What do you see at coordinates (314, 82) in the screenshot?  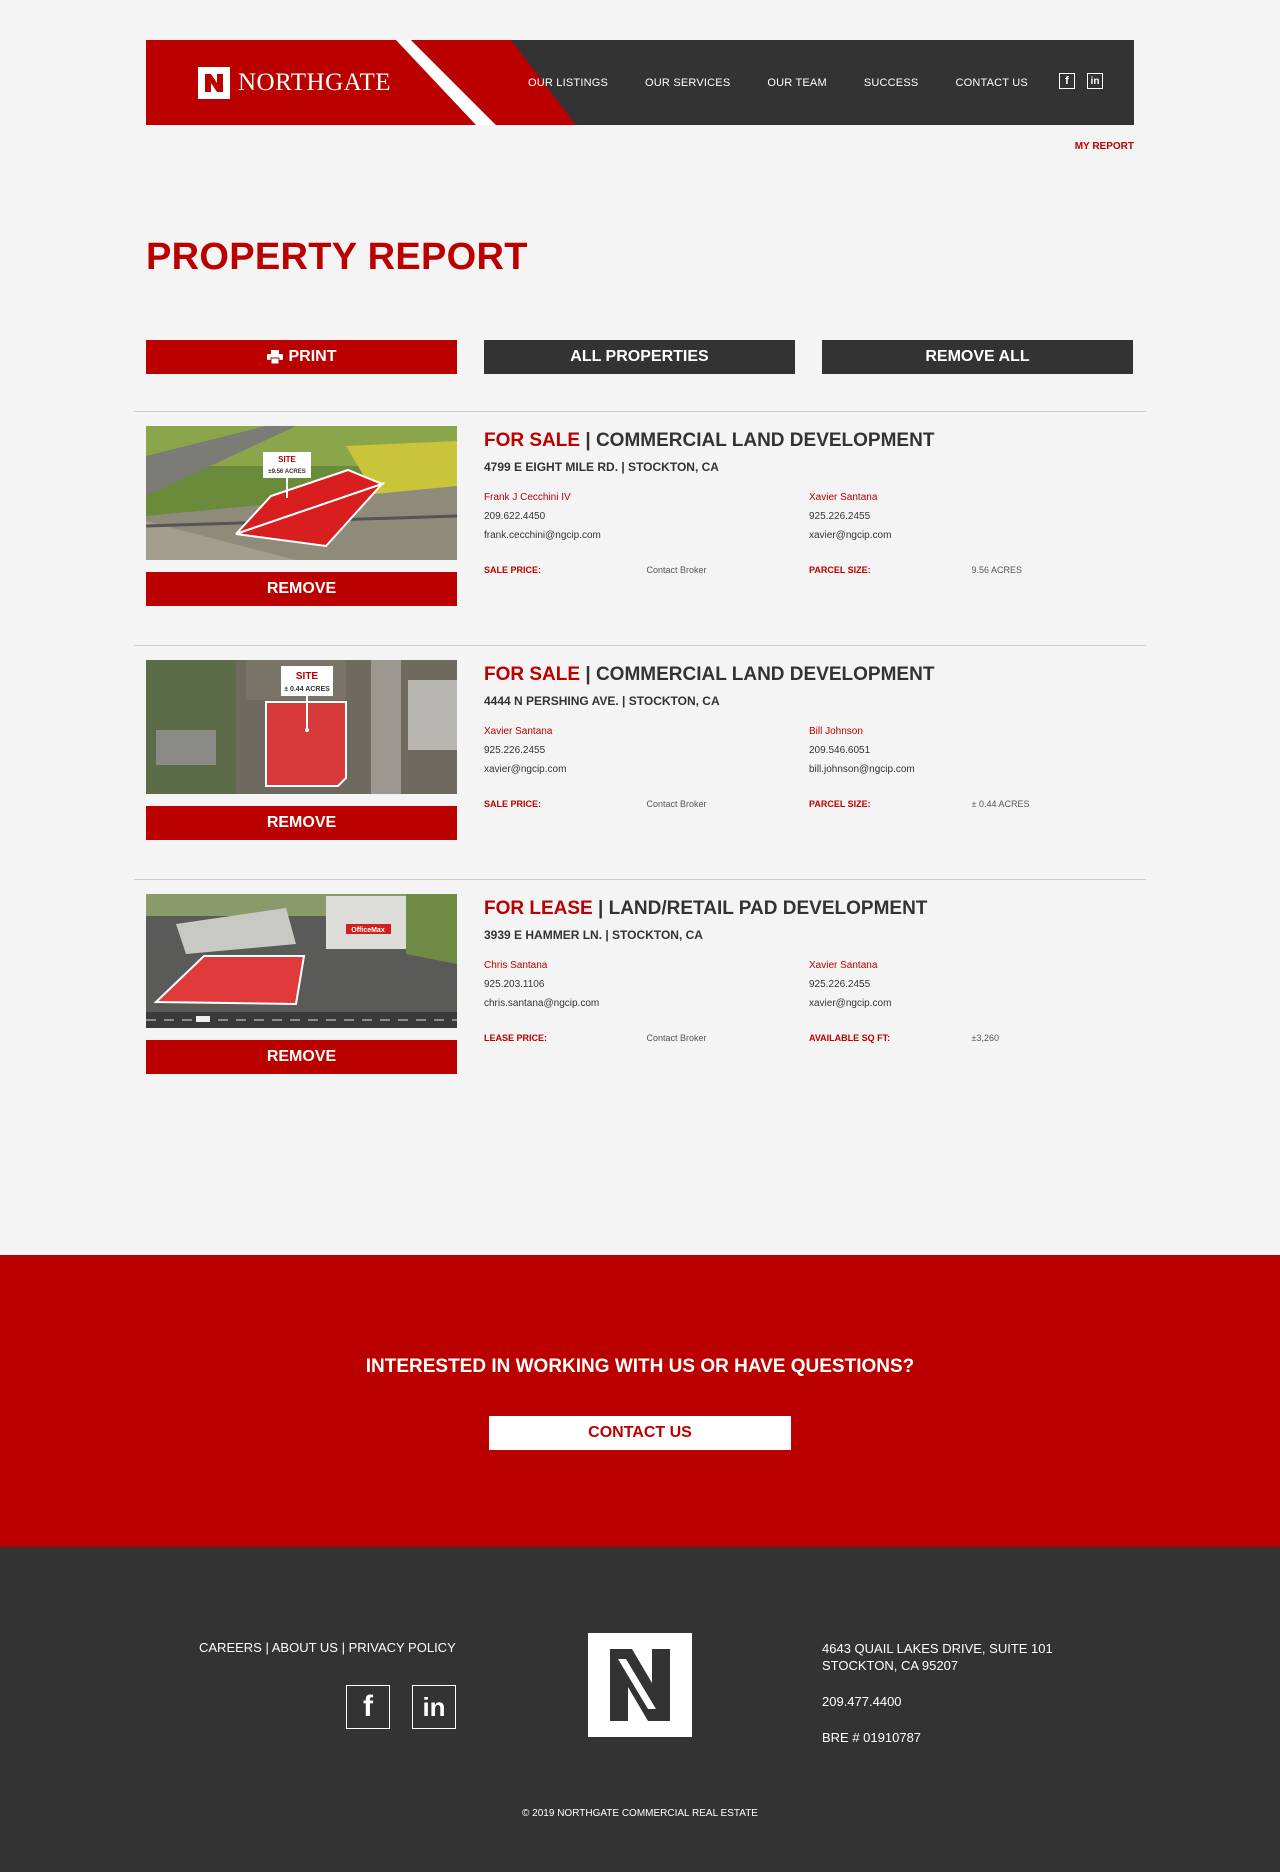 I see `logo-text: NORTHGATE` at bounding box center [314, 82].